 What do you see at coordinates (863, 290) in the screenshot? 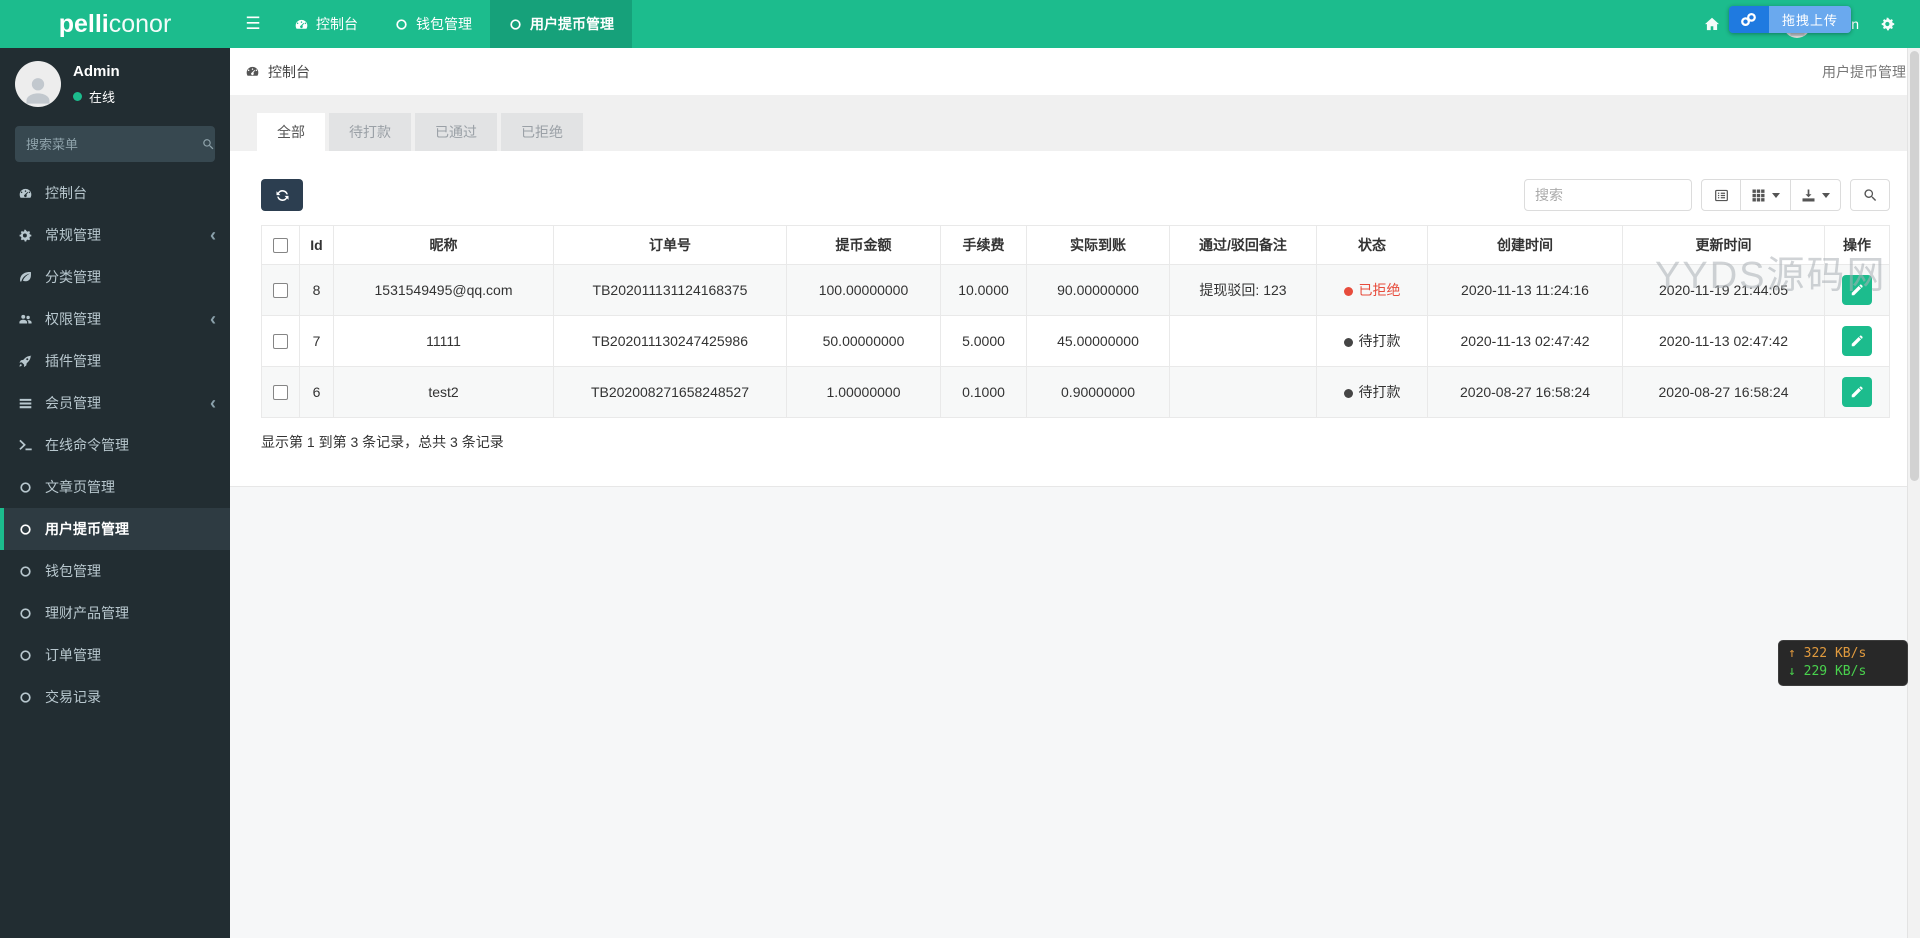
I see `cell-amount: 100.00000000` at bounding box center [863, 290].